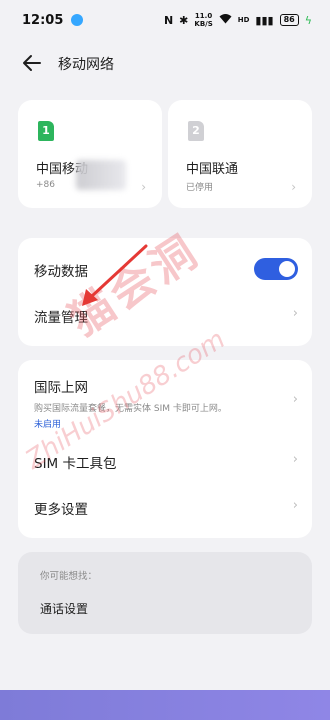 The width and height of the screenshot is (330, 720). Describe the element at coordinates (86, 65) in the screenshot. I see `page-title: 移动网络` at that location.